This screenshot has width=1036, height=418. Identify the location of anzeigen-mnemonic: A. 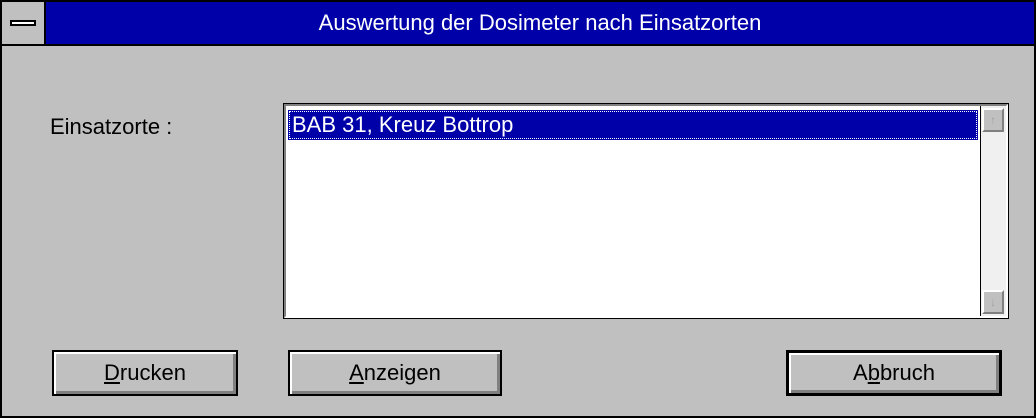
(356, 372).